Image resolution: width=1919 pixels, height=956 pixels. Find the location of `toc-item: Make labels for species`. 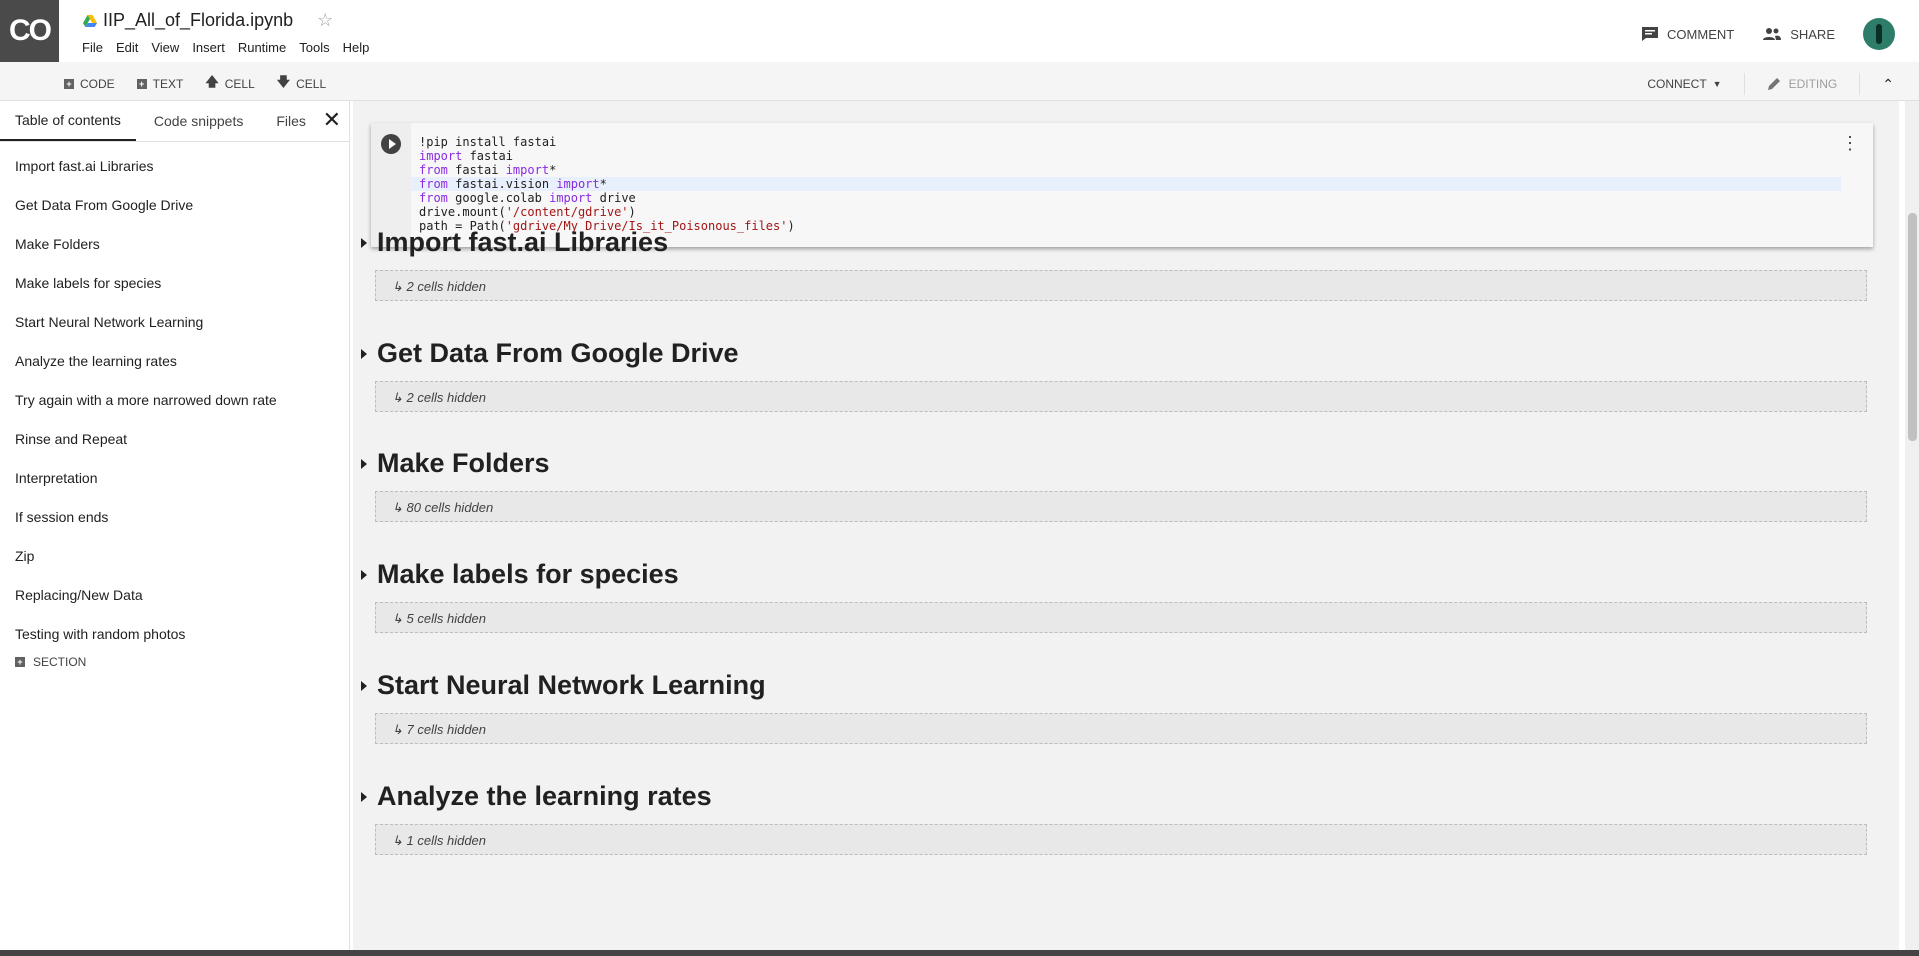

toc-item: Make labels for species is located at coordinates (174, 288).